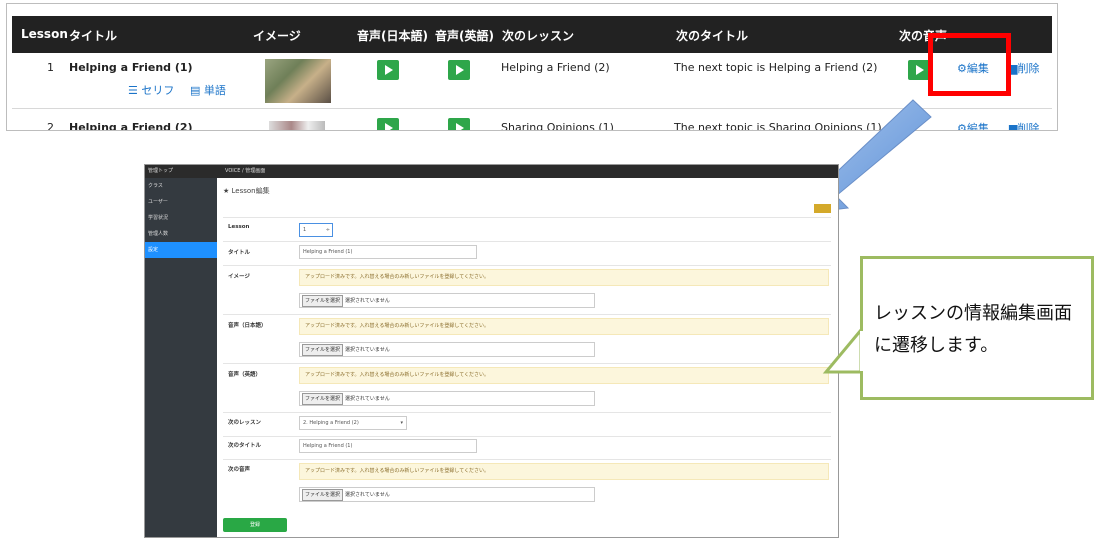  I want to click on callout-line-2: に遷移します。, so click(936, 345).